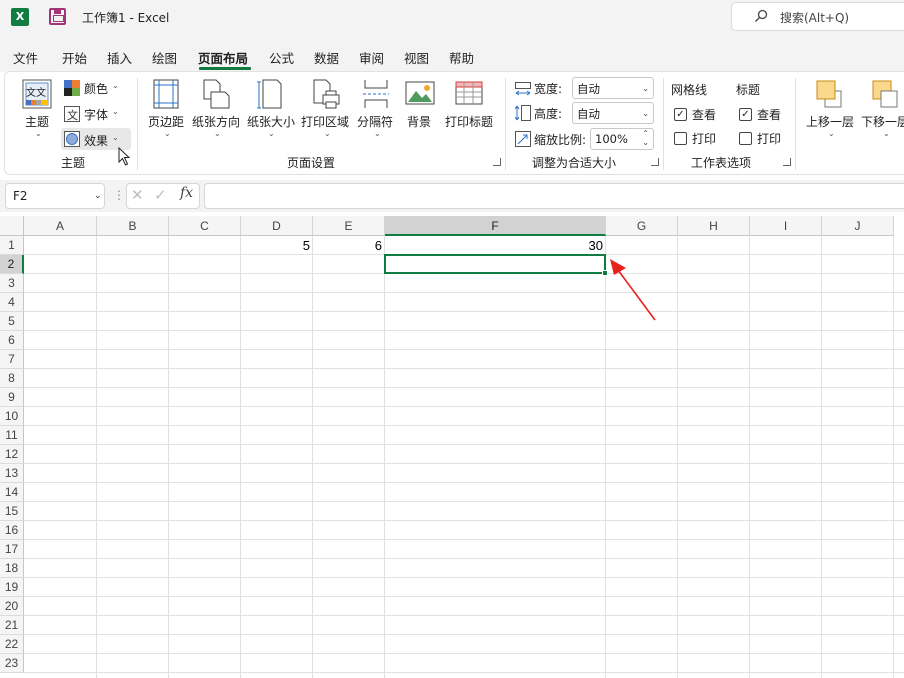 The height and width of the screenshot is (678, 904). What do you see at coordinates (137, 195) in the screenshot?
I see `cancel-icon: ✕` at bounding box center [137, 195].